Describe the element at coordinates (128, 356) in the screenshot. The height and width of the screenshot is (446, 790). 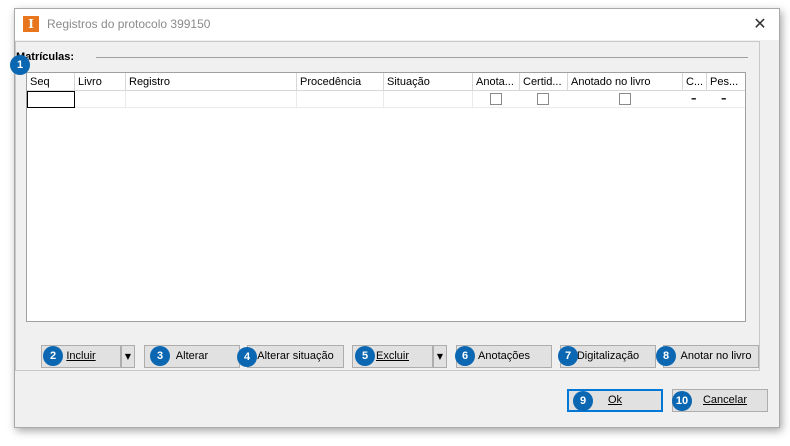
I see `incluir-dropdown-arrow-icon: ▼` at that location.